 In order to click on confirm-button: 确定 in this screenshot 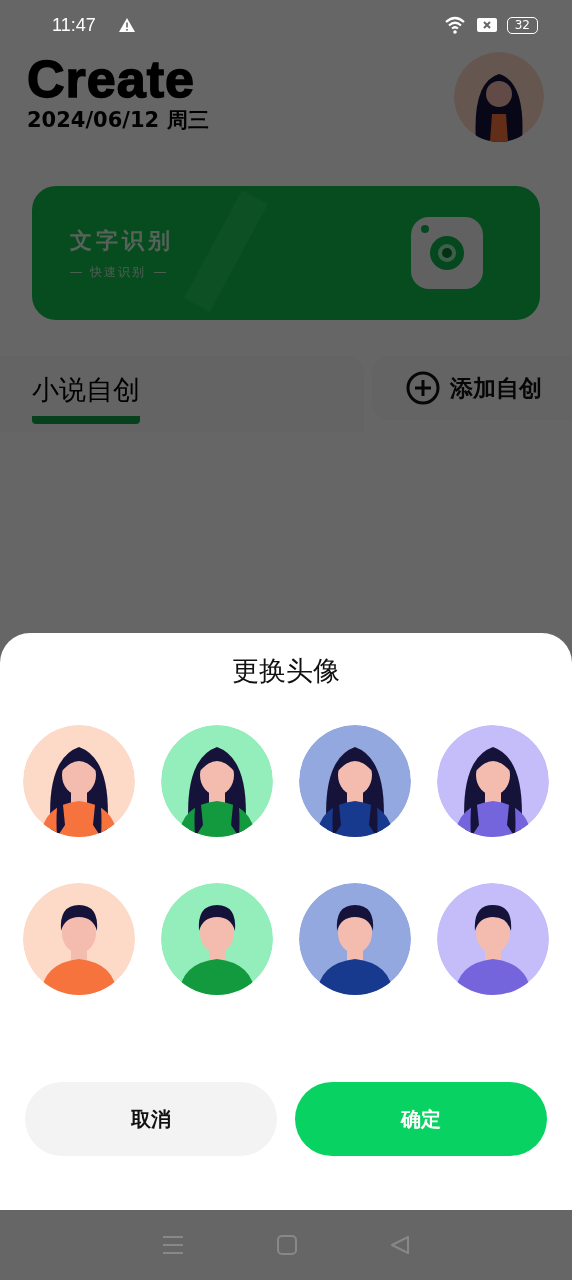, I will do `click(421, 1119)`.